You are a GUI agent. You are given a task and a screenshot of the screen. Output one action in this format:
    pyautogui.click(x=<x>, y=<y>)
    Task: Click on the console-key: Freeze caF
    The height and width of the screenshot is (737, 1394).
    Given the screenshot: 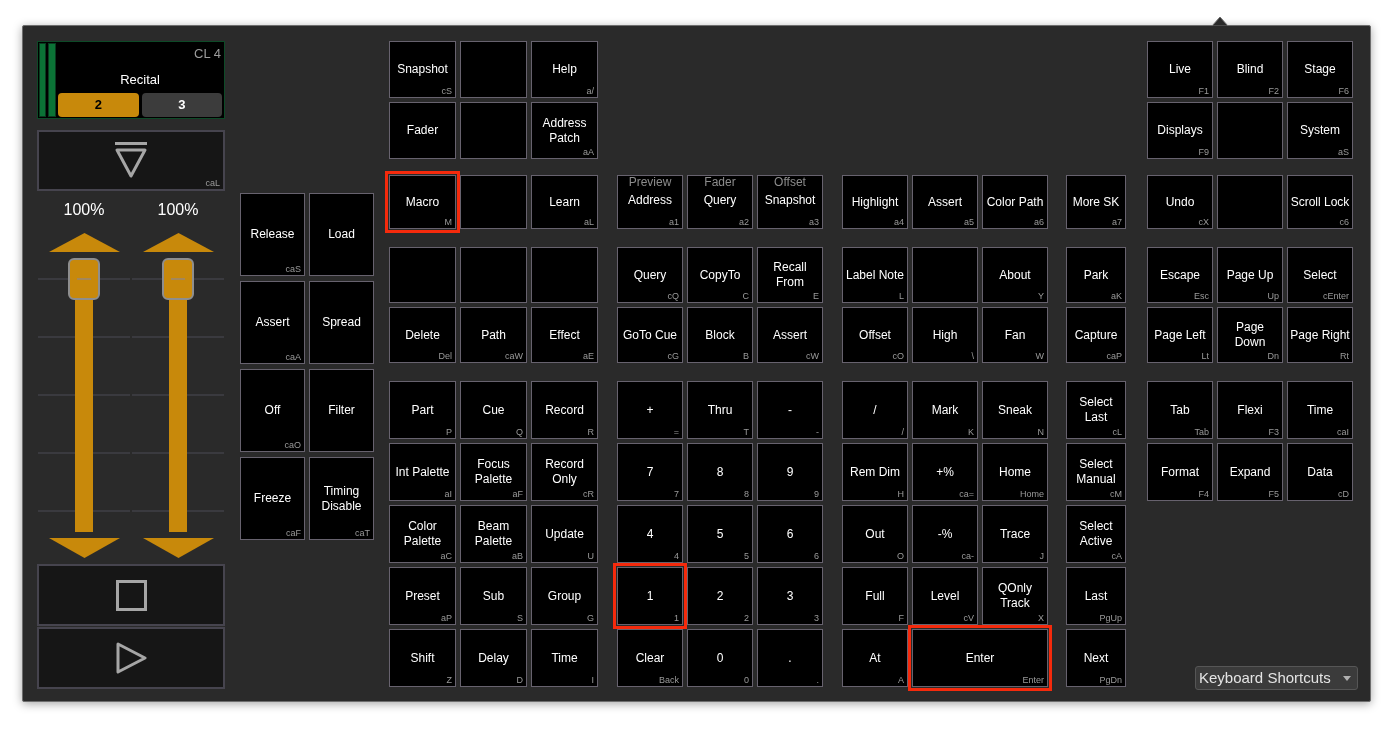 What is the action you would take?
    pyautogui.click(x=272, y=498)
    